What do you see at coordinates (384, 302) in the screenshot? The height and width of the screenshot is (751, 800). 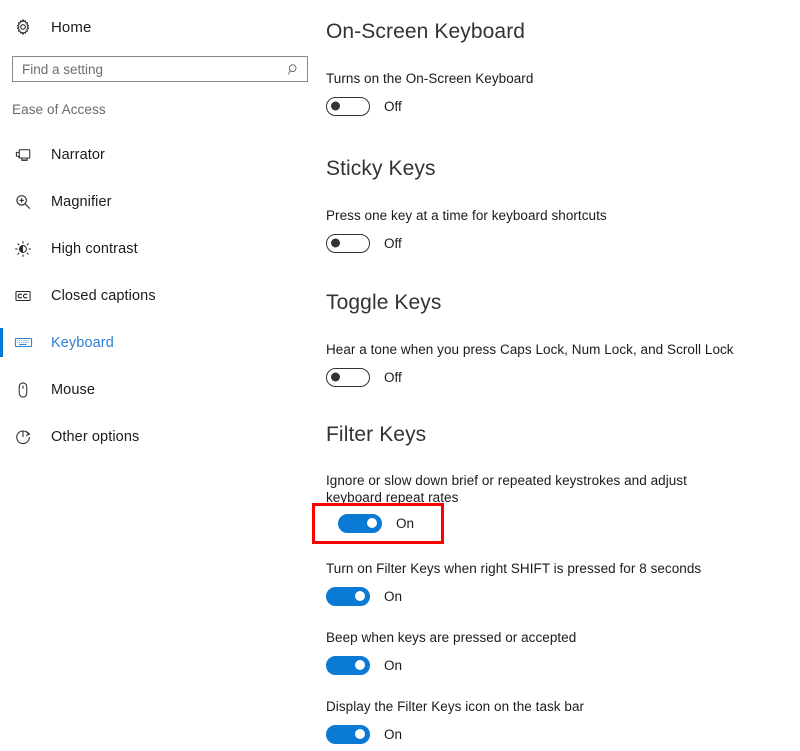 I see `section-title: Toggle Keys` at bounding box center [384, 302].